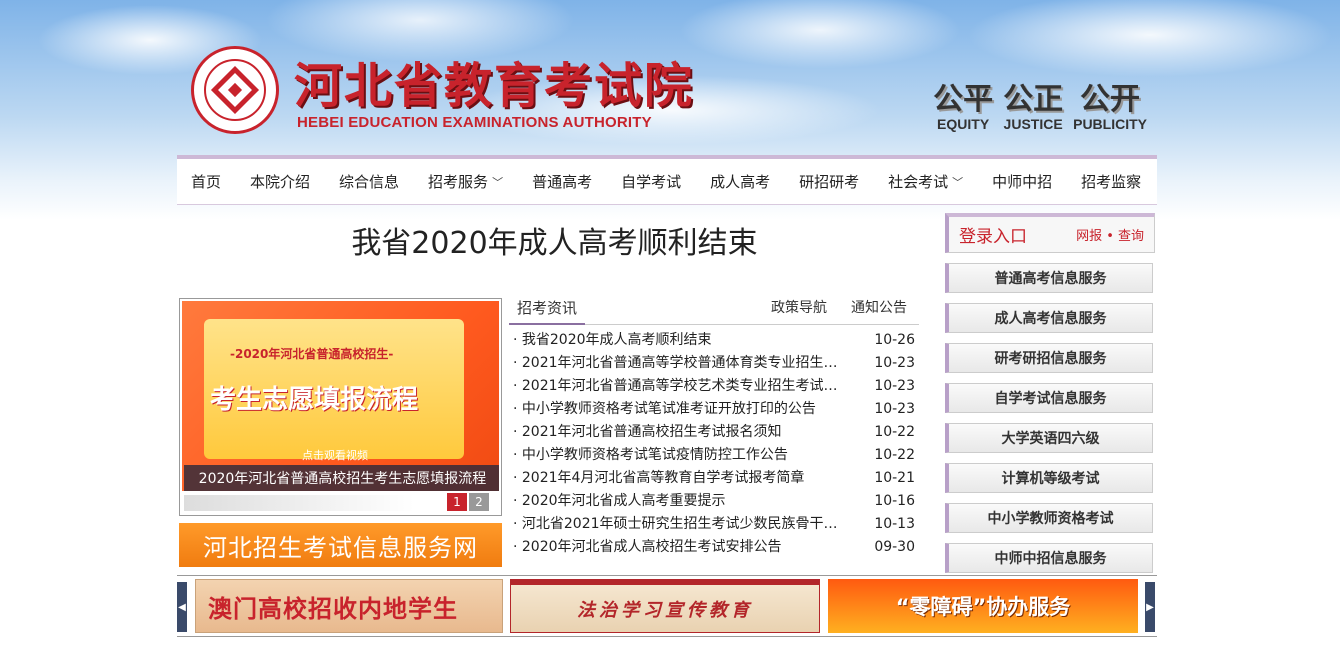 This screenshot has height=647, width=1340. I want to click on info-service-banner: 河北招生考试信息服务网, so click(340, 545).